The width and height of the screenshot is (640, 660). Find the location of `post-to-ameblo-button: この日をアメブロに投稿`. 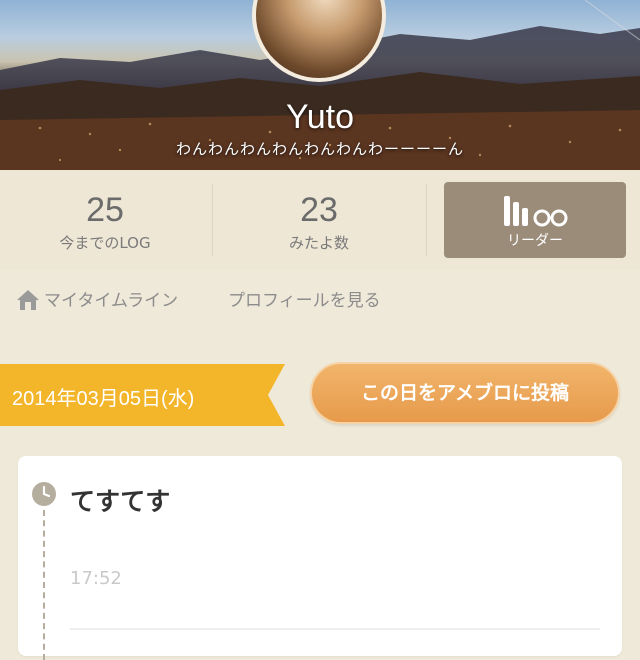

post-to-ameblo-button: この日をアメブロに投稿 is located at coordinates (465, 393).